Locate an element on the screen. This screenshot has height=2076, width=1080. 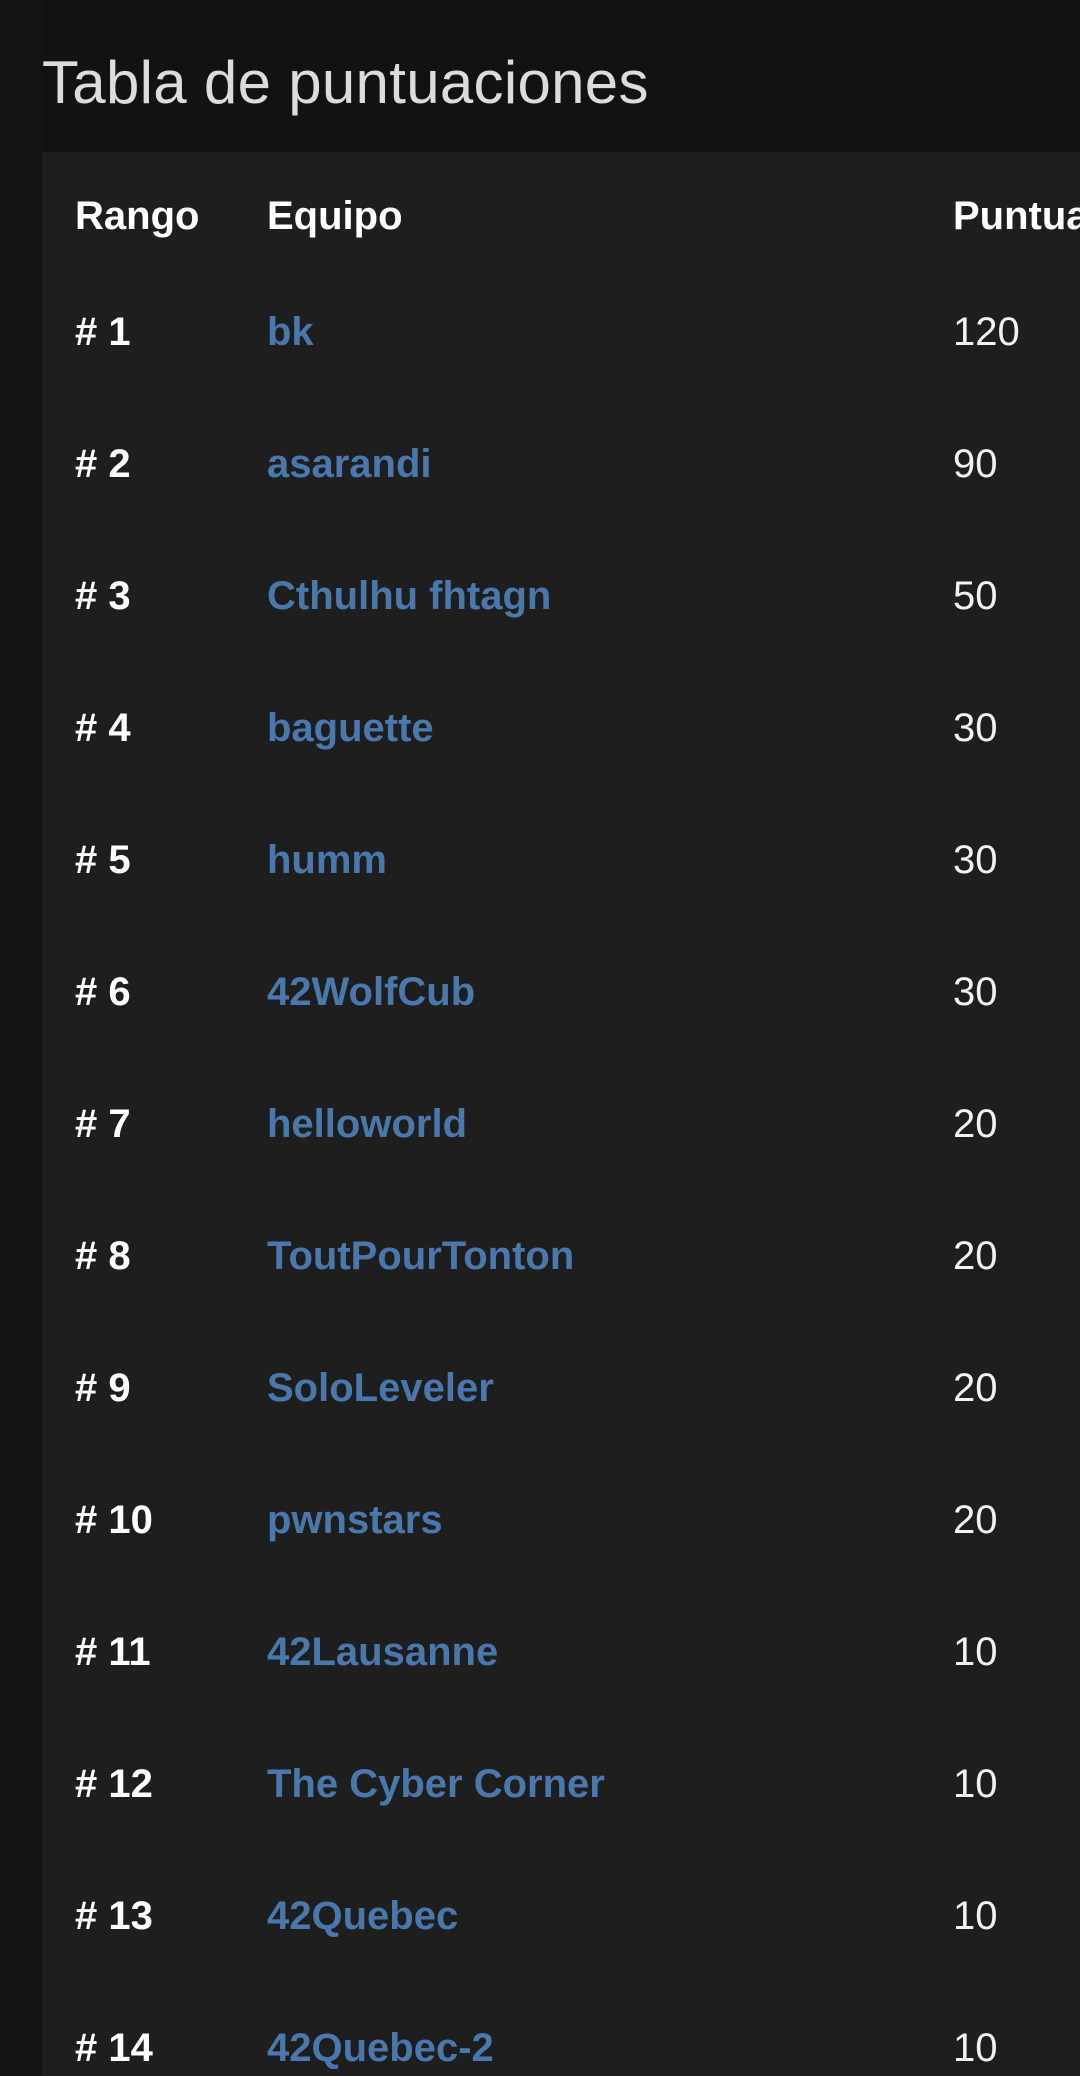
team-link: pwnstars is located at coordinates (355, 1520).